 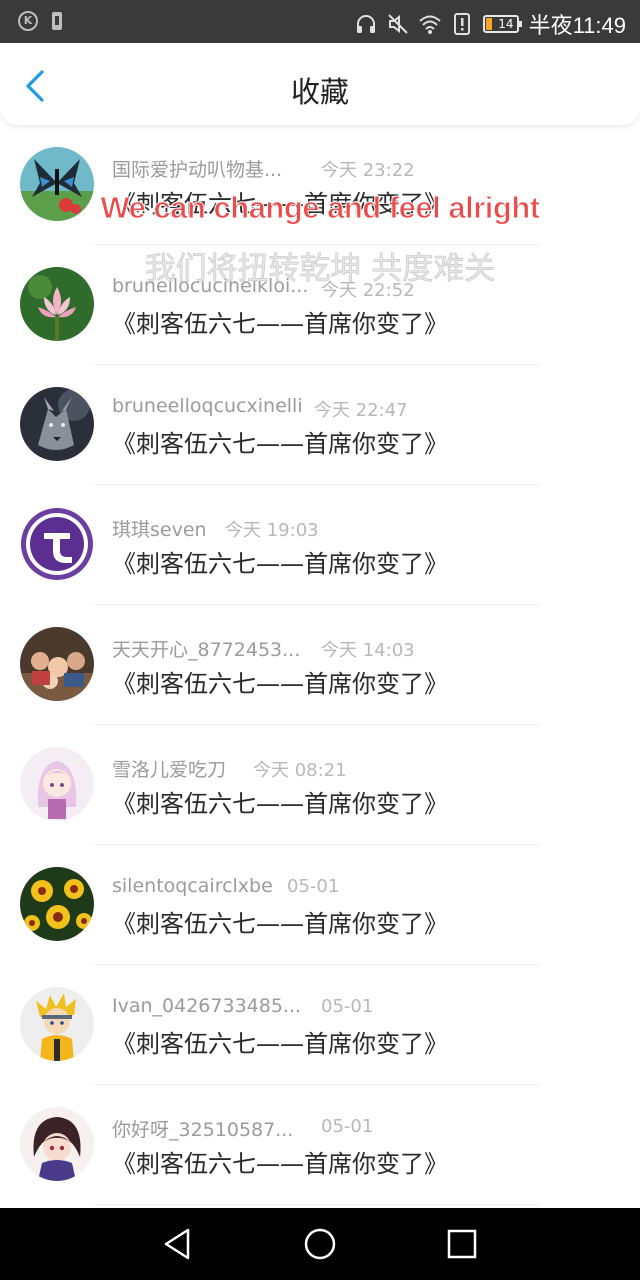 What do you see at coordinates (429, 24) in the screenshot?
I see `wifi-icon` at bounding box center [429, 24].